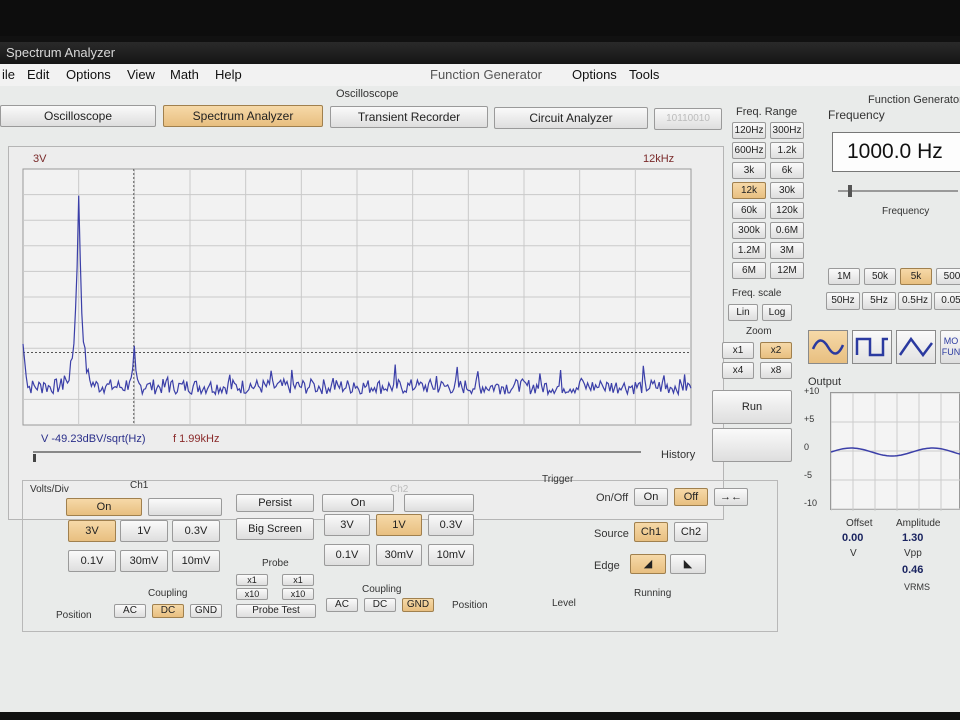  I want to click on fg-output-tick: +10, so click(812, 391).